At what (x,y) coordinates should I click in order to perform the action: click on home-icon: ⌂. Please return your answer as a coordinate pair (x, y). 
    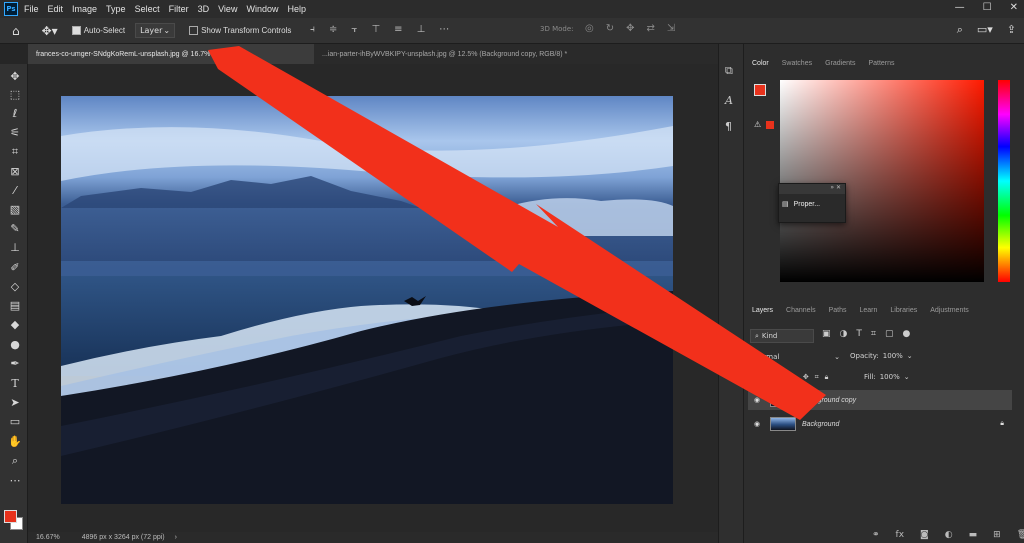
    Looking at the image, I should click on (16, 31).